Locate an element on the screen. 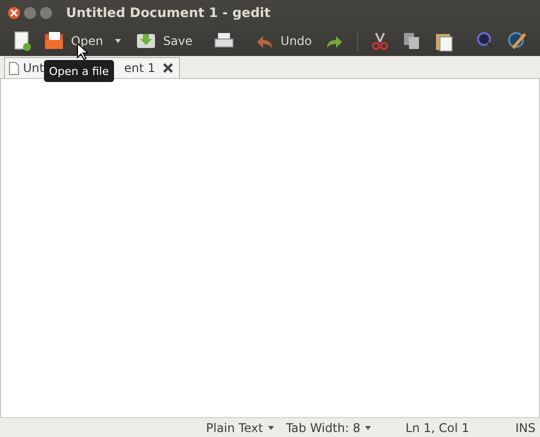 The width and height of the screenshot is (540, 437). window-title: Untitled Document 1 - gedit is located at coordinates (168, 13).